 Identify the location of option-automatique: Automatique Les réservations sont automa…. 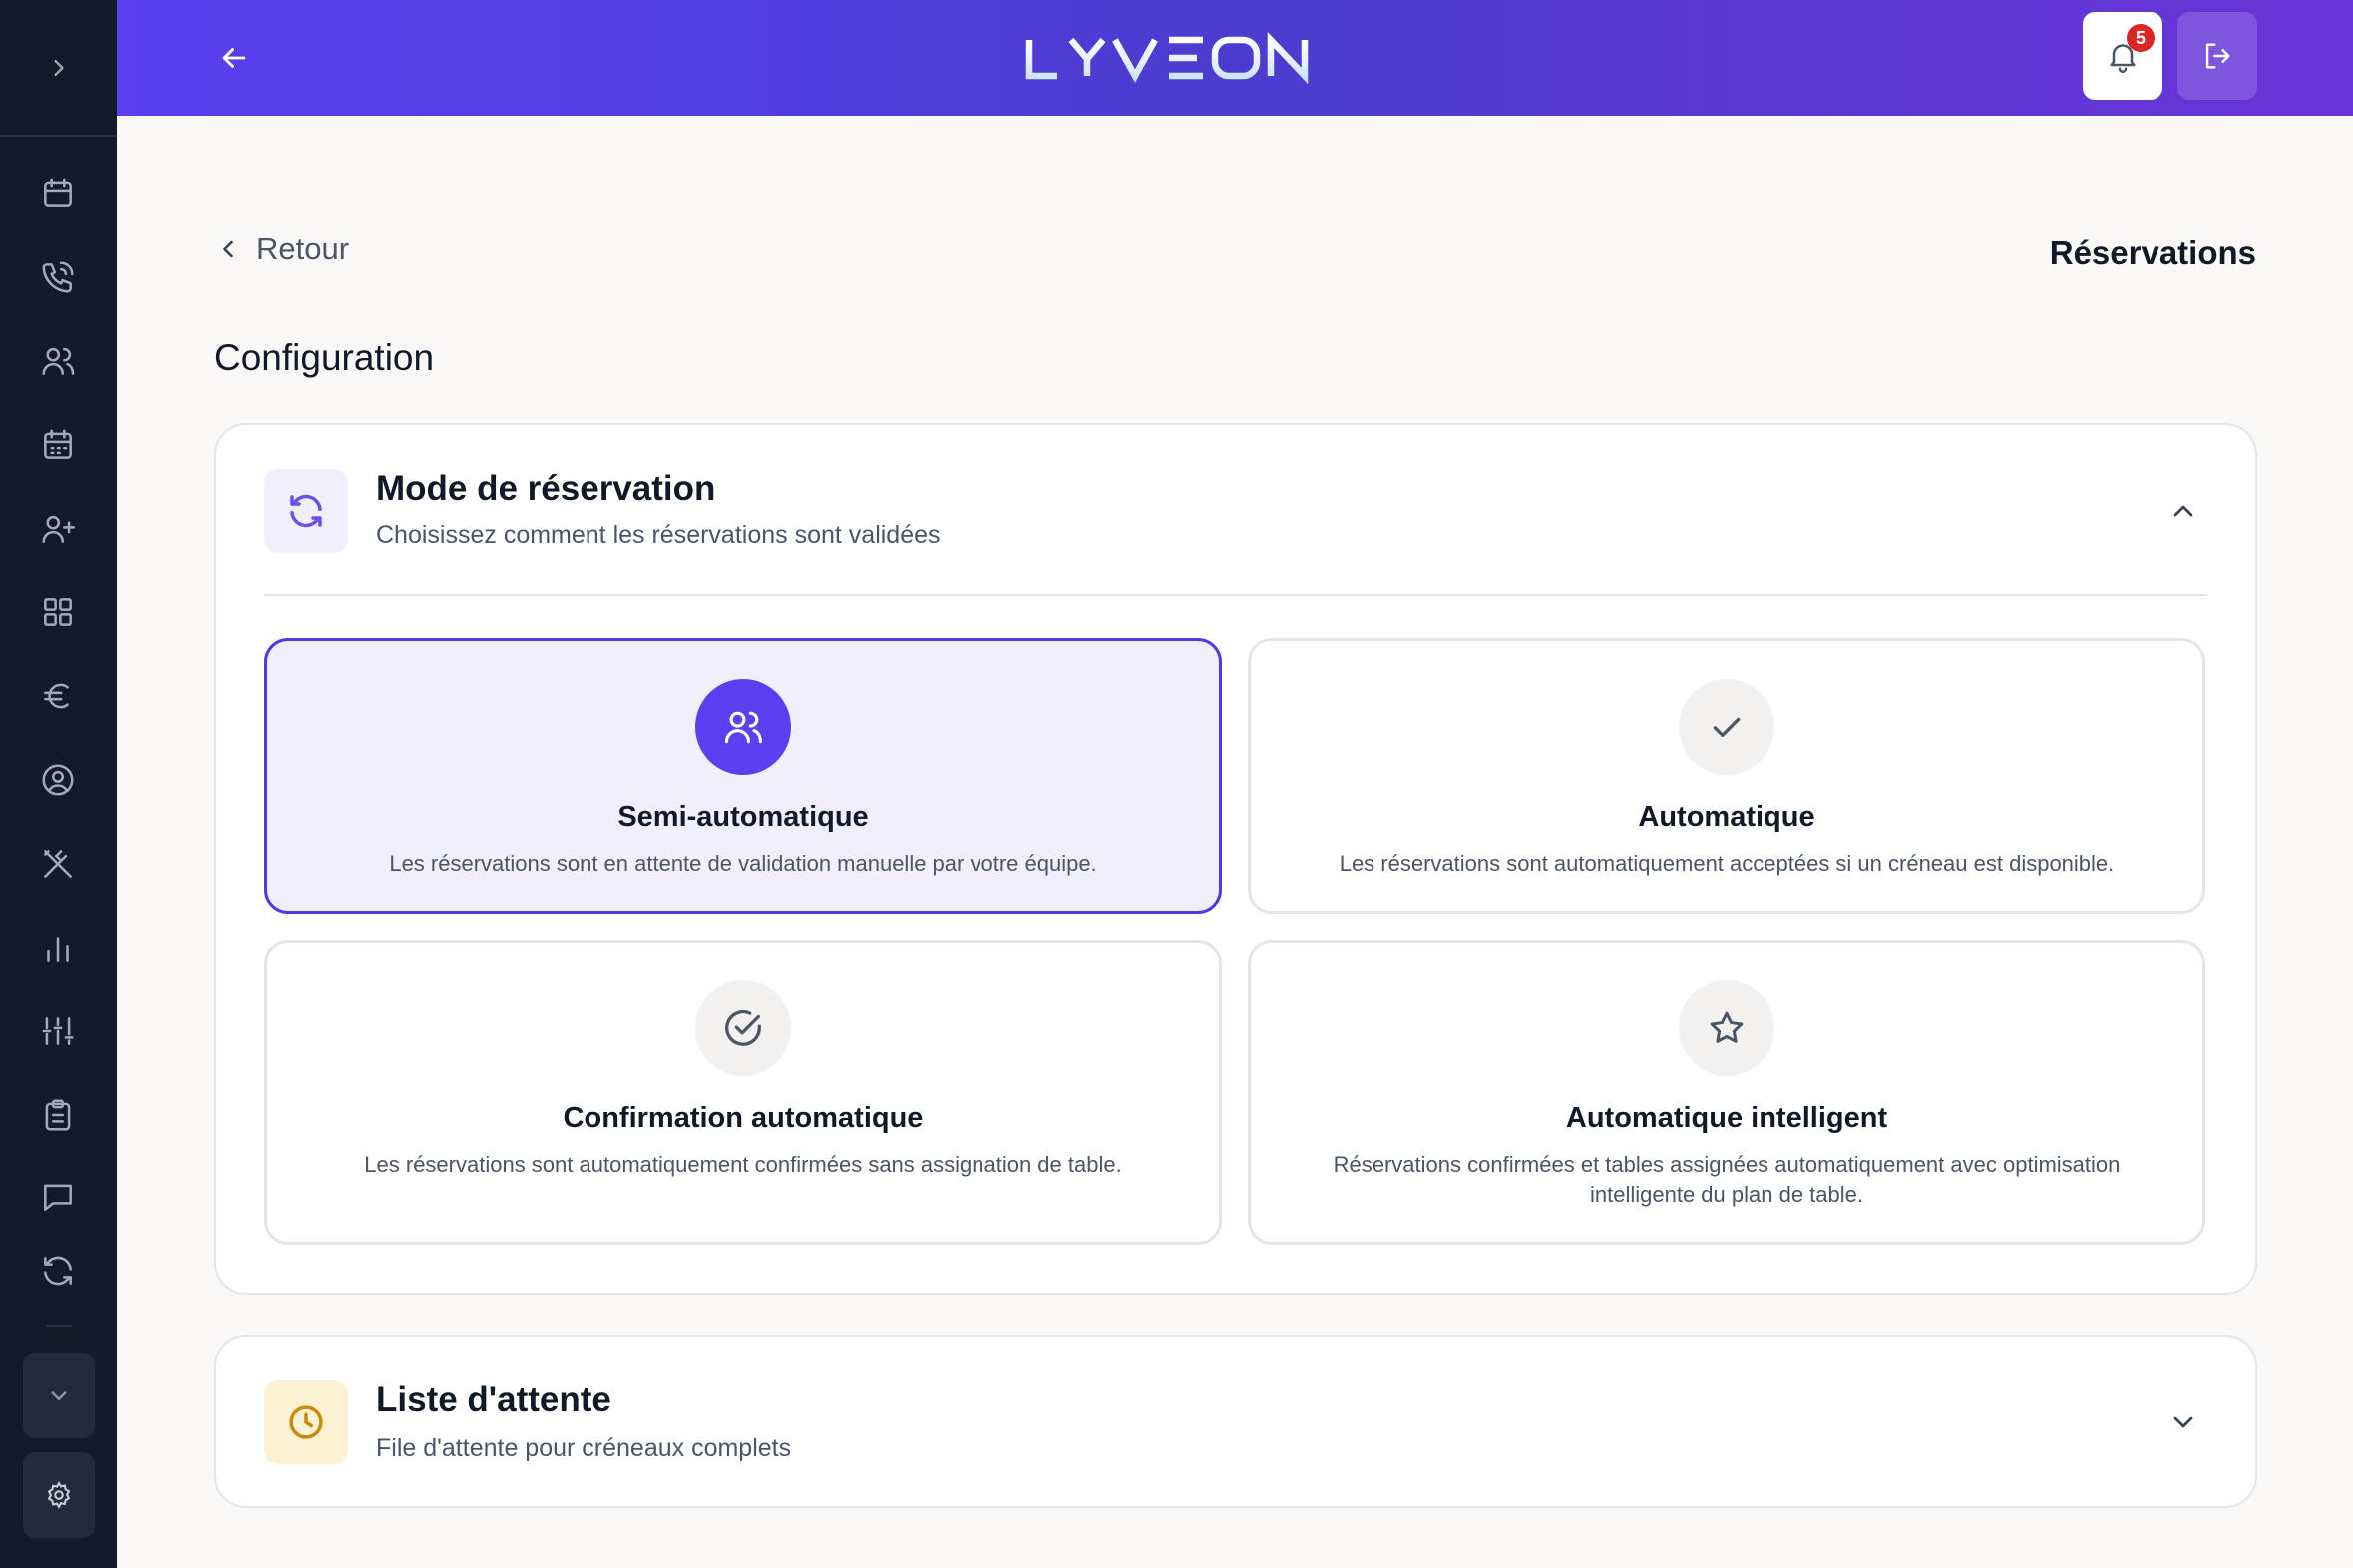
(1727, 776).